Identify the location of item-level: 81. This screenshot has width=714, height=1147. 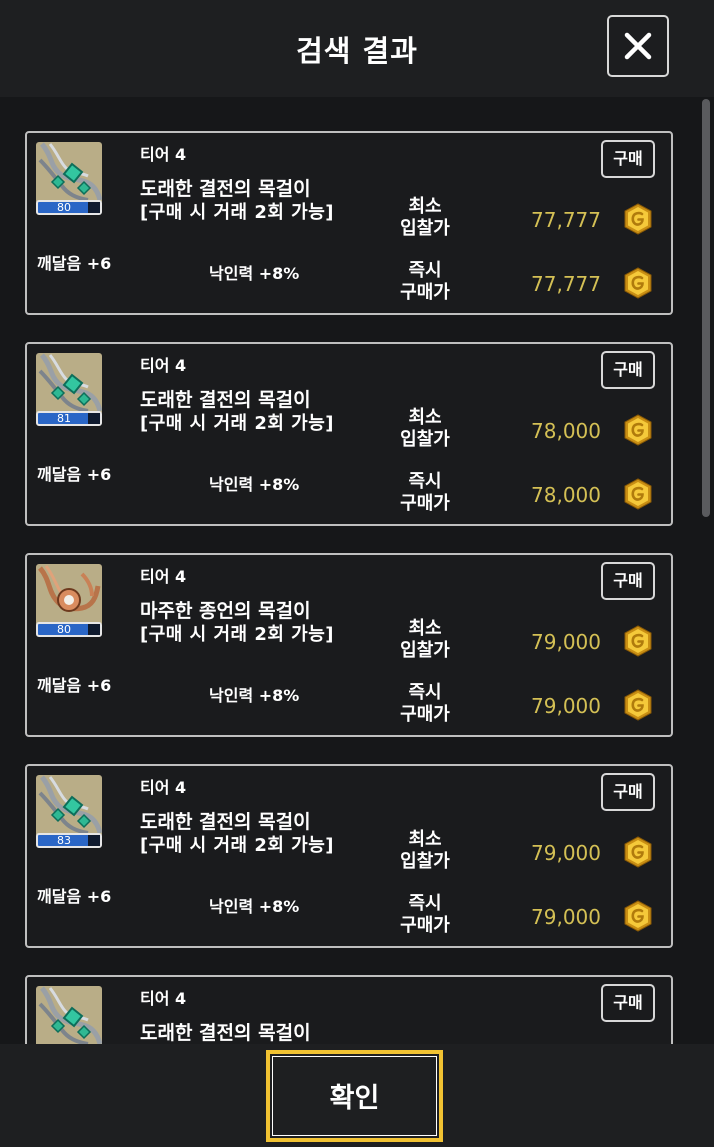
(64, 418).